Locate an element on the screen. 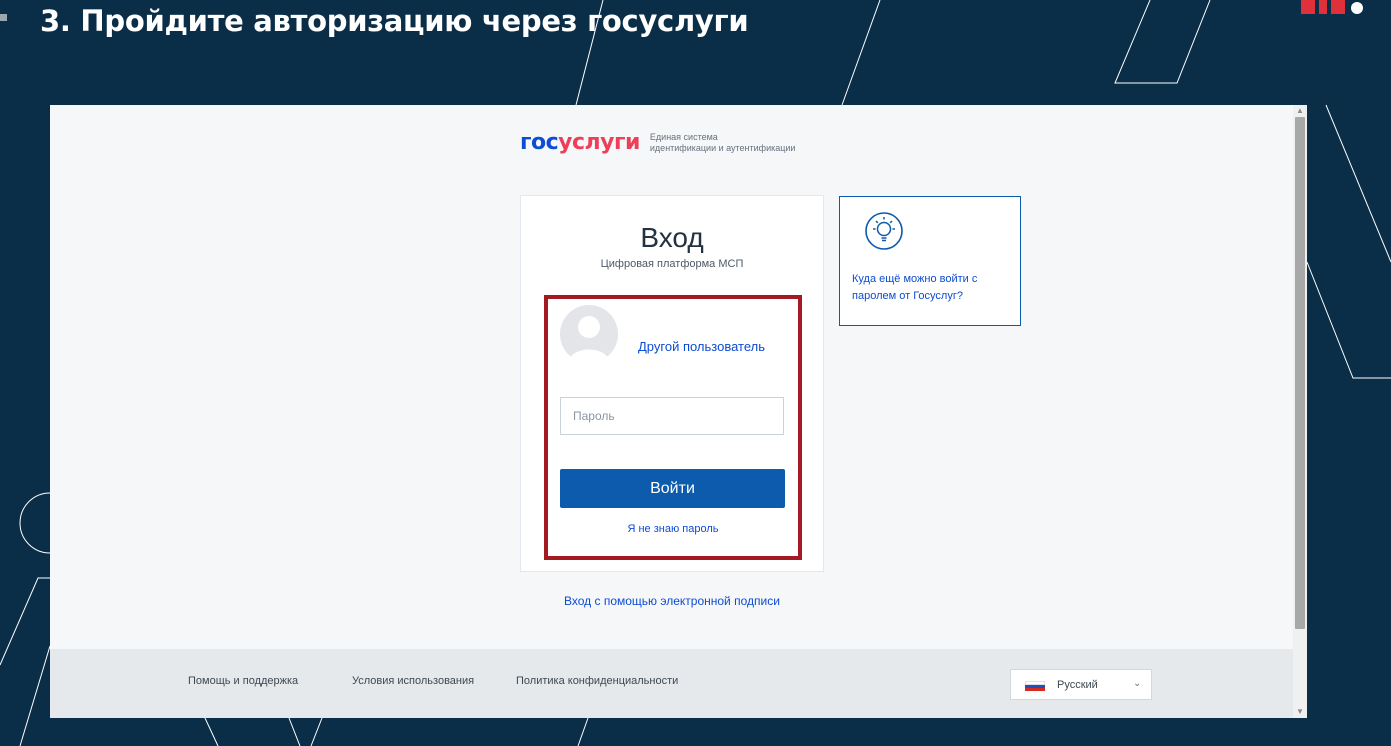  lightbulb-icon is located at coordinates (884, 231).